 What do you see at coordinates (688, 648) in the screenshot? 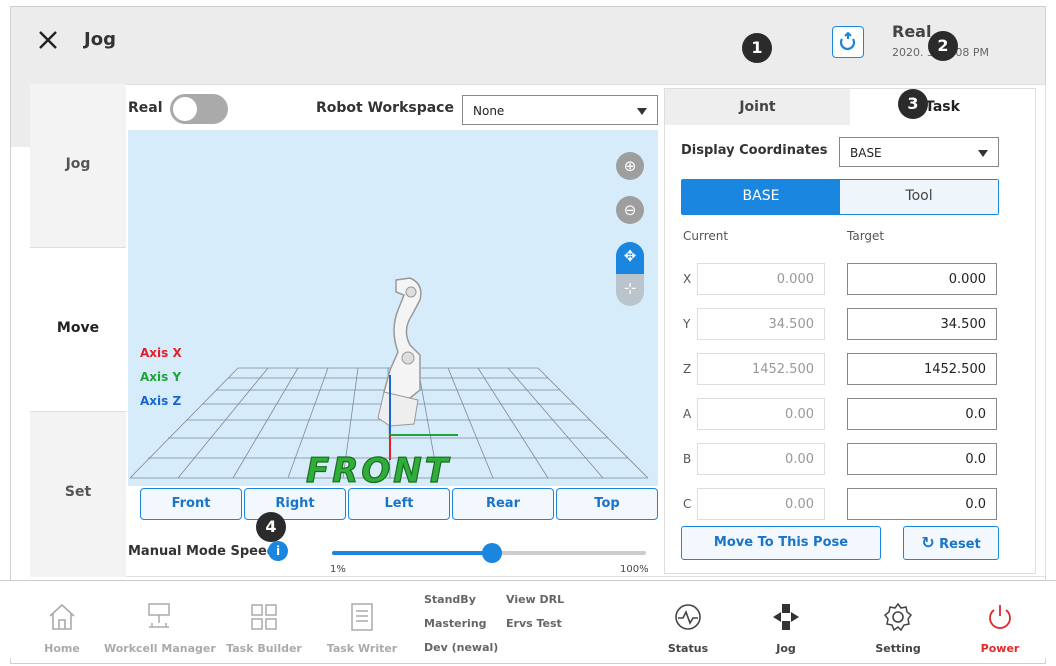
I see `nav-label: Status` at bounding box center [688, 648].